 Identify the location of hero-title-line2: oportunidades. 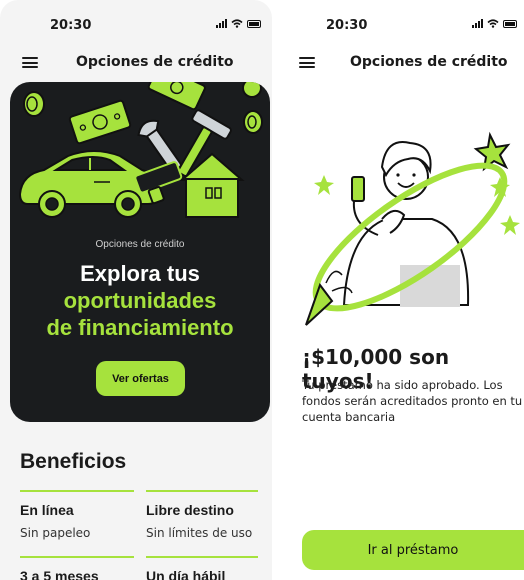
(140, 300).